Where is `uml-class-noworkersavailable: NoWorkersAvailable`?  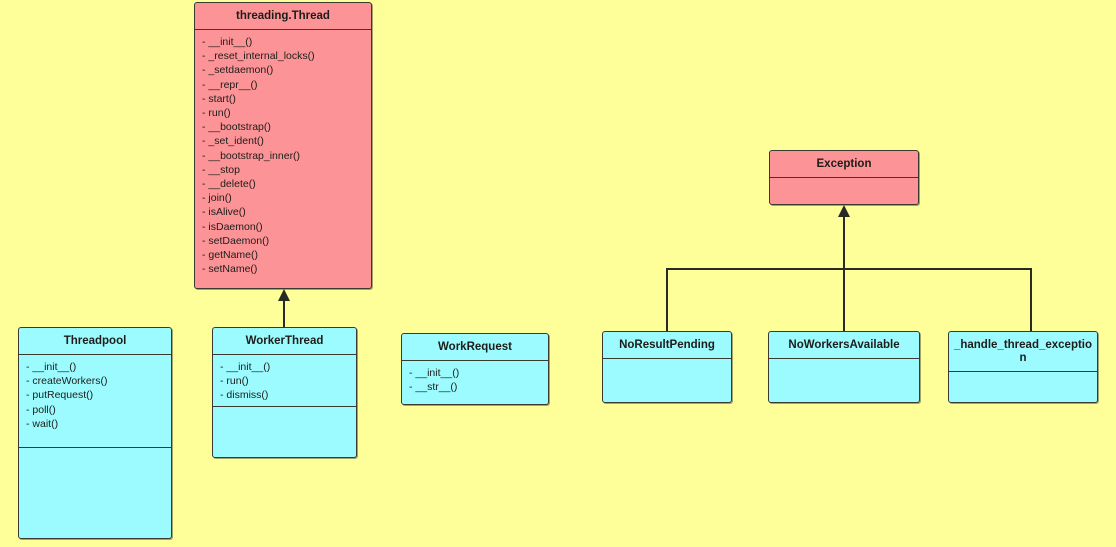 uml-class-noworkersavailable: NoWorkersAvailable is located at coordinates (844, 367).